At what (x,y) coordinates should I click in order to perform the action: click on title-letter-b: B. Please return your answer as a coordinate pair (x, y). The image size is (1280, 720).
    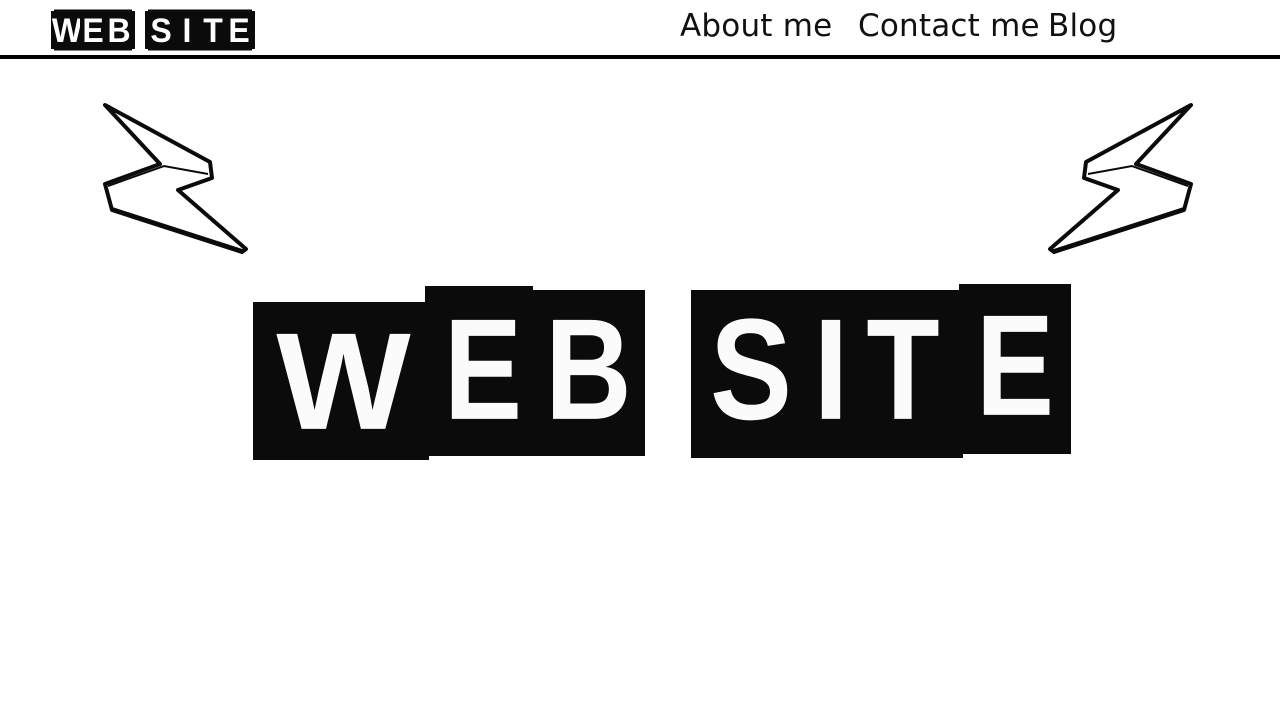
    Looking at the image, I should click on (588, 369).